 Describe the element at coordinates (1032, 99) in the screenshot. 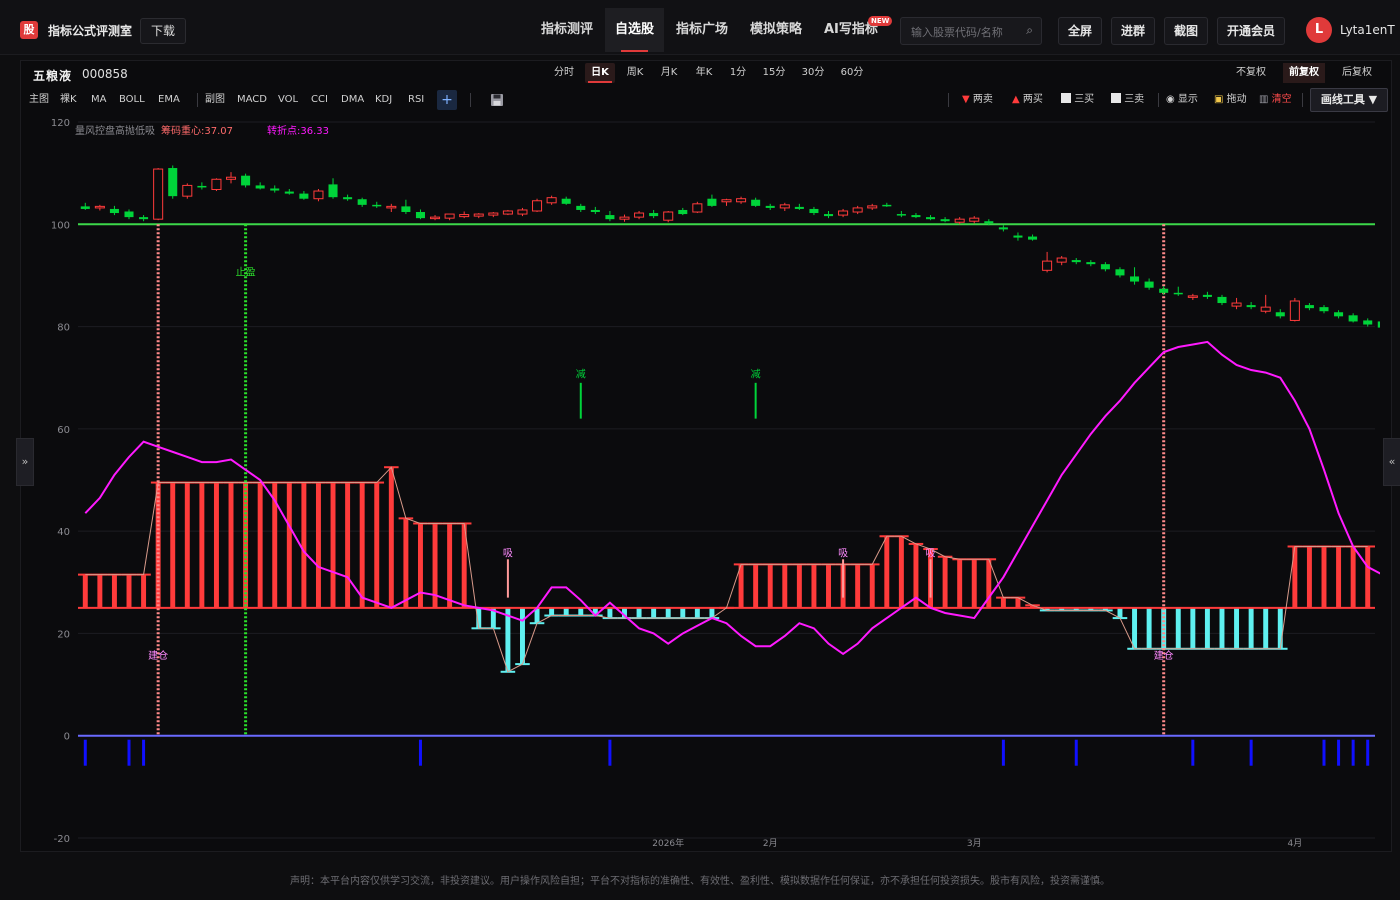

I see `tool-label: 两买` at that location.